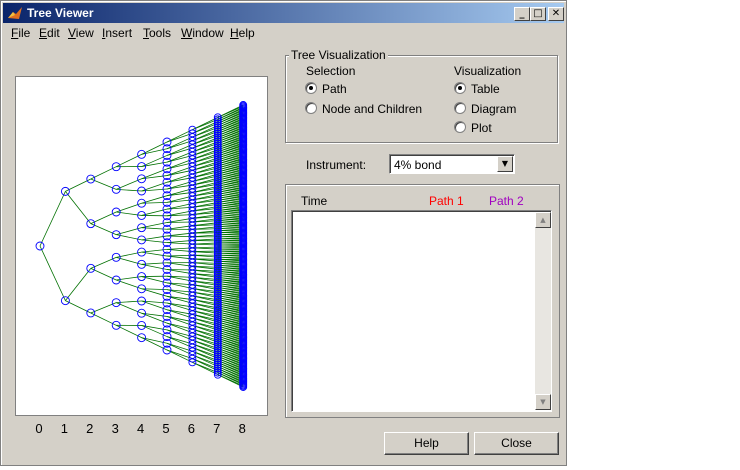 The image size is (740, 470). I want to click on instrument-label: Instrument:, so click(336, 165).